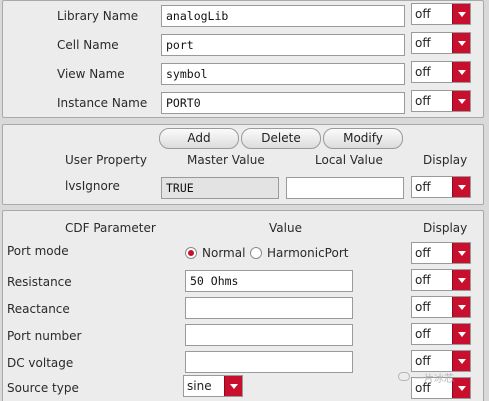 This screenshot has height=401, width=489. What do you see at coordinates (423, 14) in the screenshot?
I see `library-name-display-value: off` at bounding box center [423, 14].